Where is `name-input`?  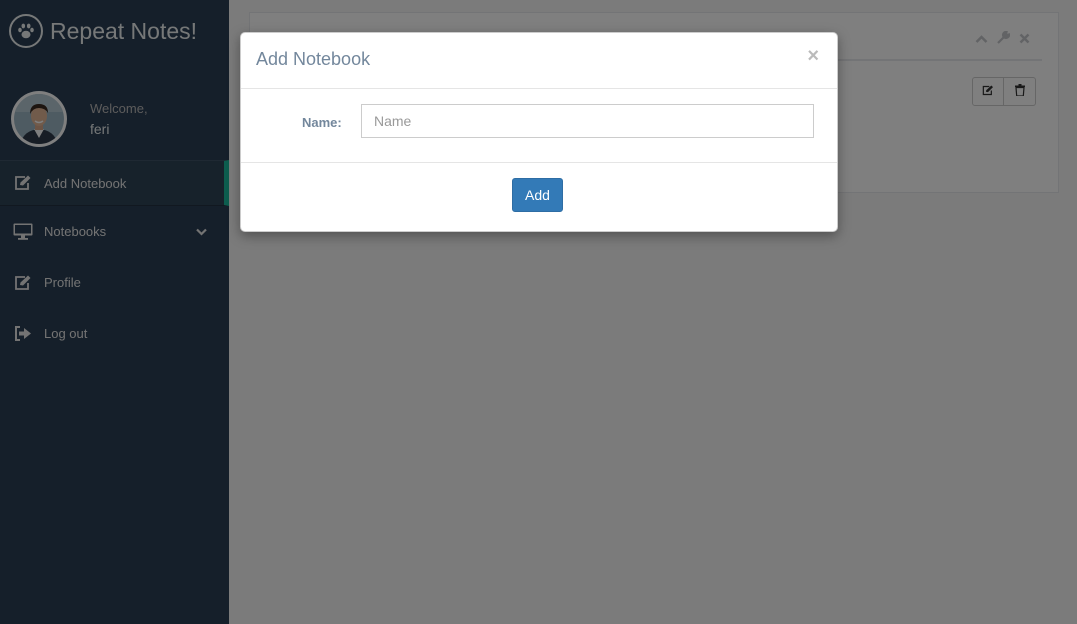 name-input is located at coordinates (587, 121).